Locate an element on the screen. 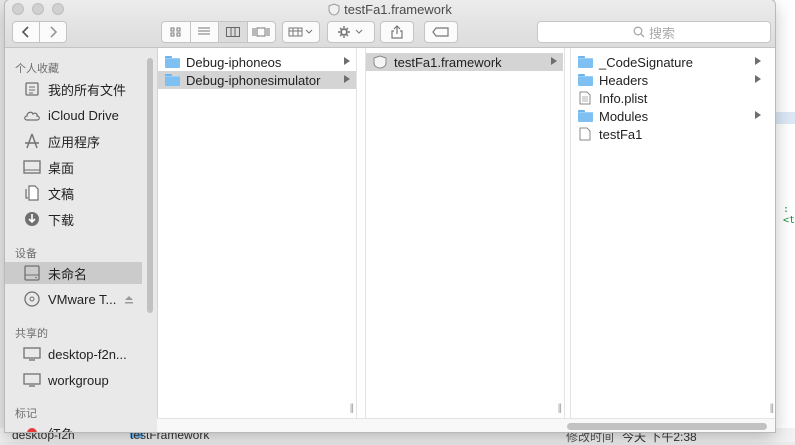 The width and height of the screenshot is (795, 445). chevron-left-icon is located at coordinates (25, 32).